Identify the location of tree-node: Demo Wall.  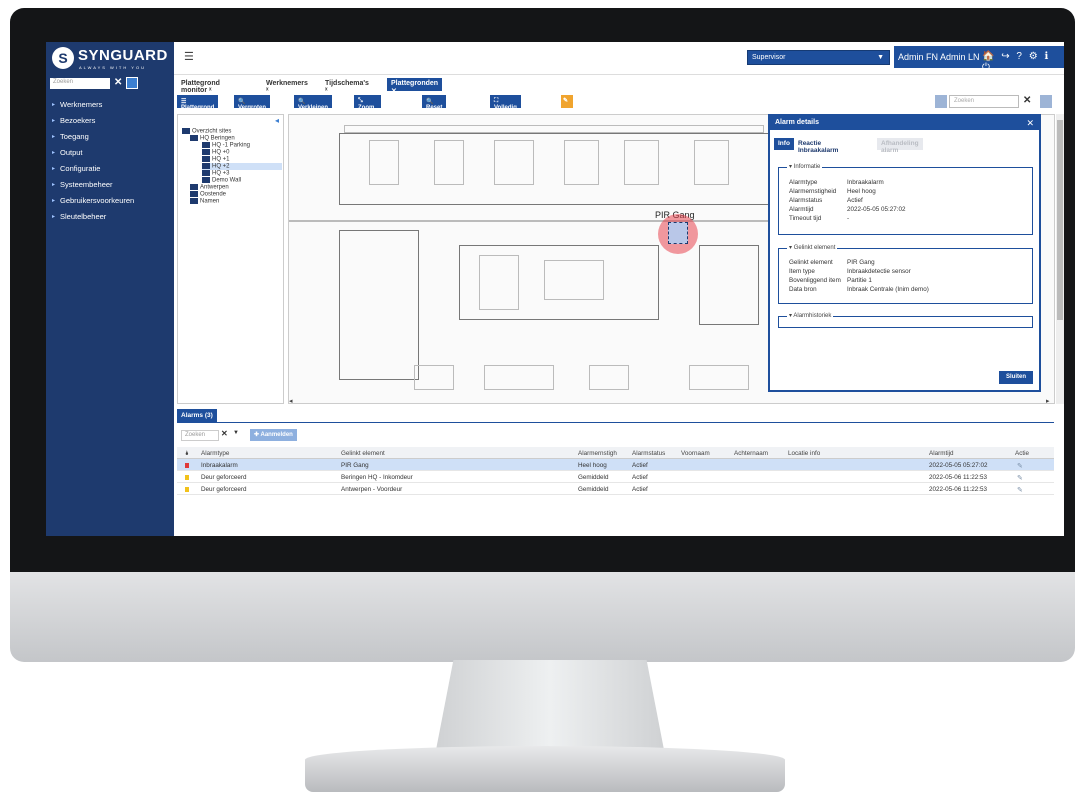
(221, 180).